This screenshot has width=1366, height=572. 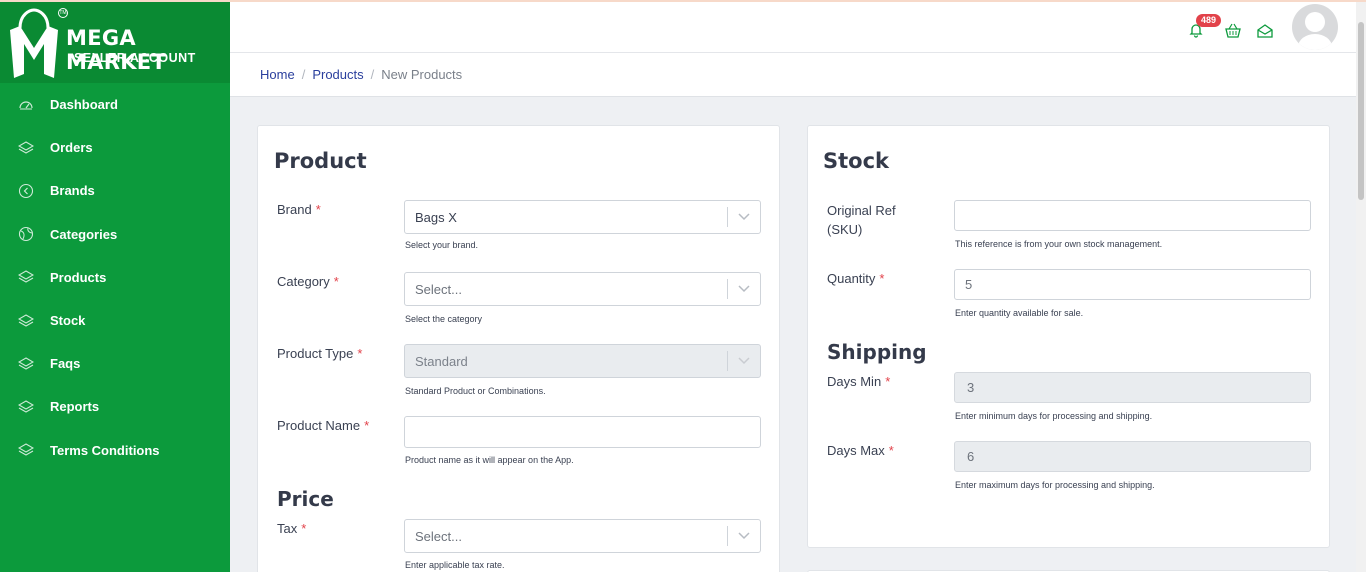 I want to click on header-actions: 489, so click(x=1263, y=27).